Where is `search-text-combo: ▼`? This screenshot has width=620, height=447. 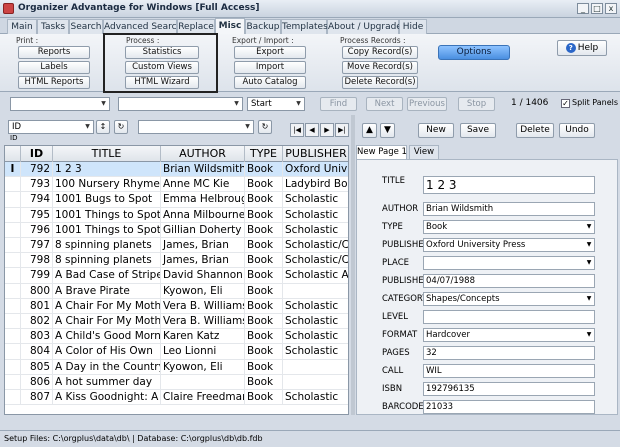
search-text-combo: ▼ is located at coordinates (180, 104).